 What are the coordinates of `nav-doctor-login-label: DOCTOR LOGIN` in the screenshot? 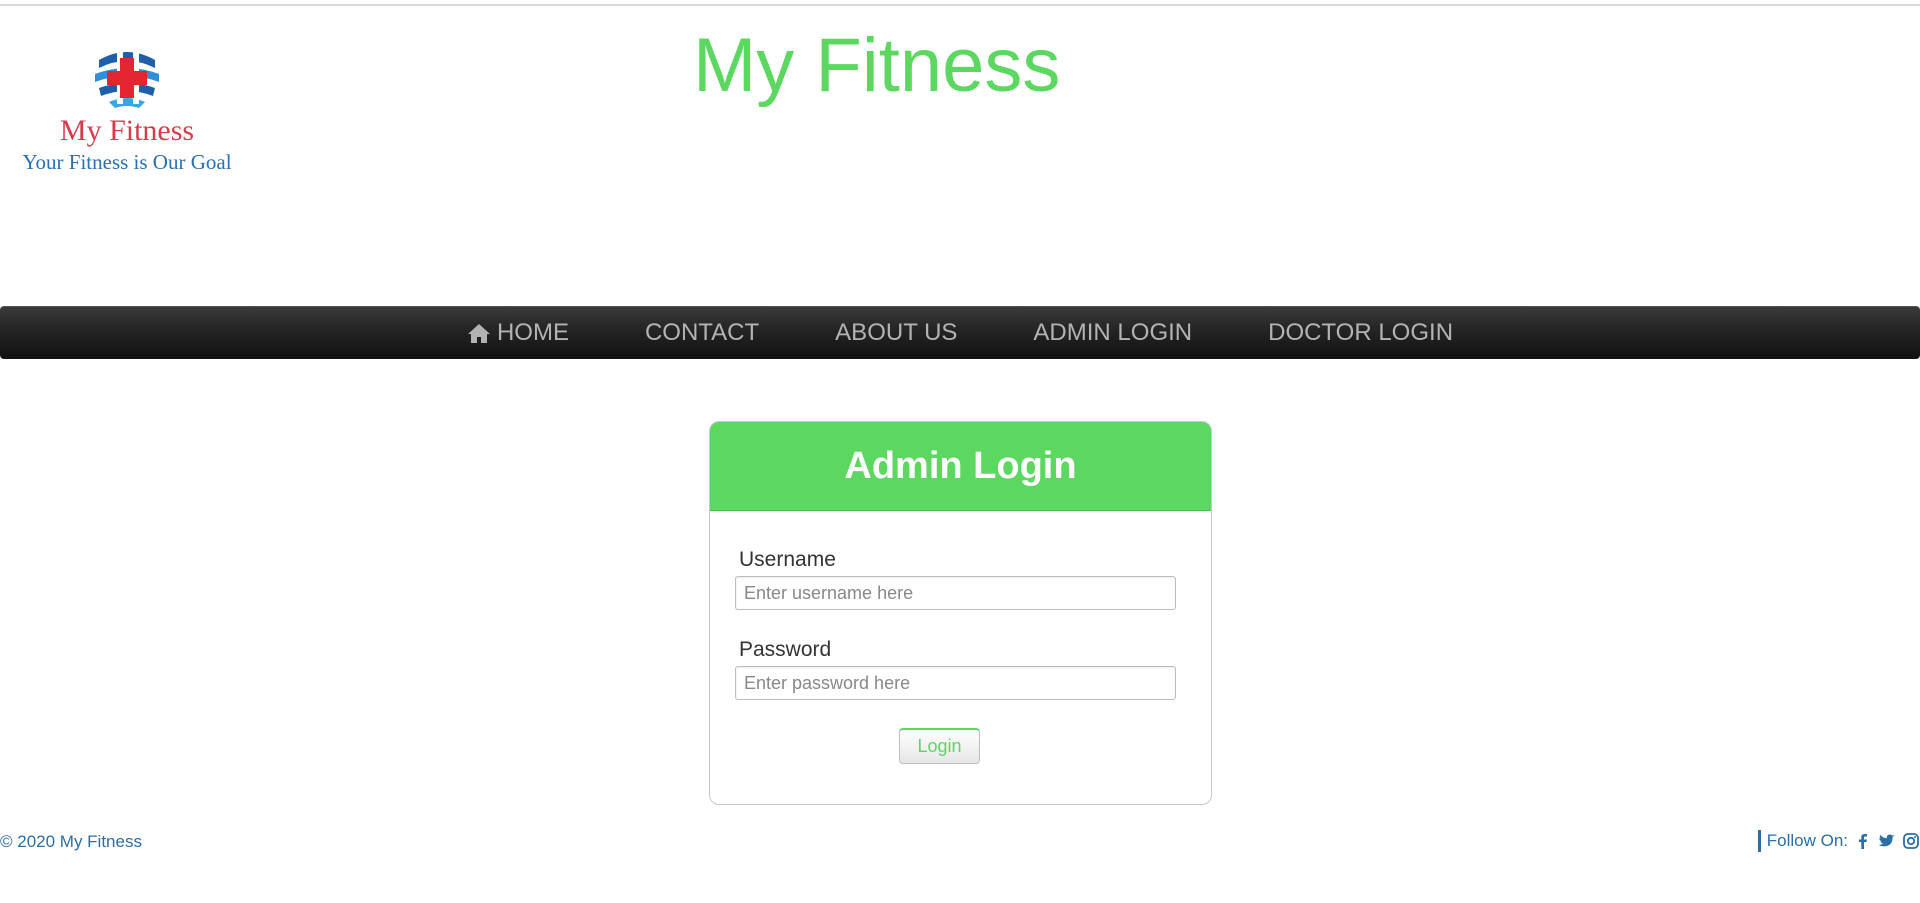 It's located at (1361, 332).